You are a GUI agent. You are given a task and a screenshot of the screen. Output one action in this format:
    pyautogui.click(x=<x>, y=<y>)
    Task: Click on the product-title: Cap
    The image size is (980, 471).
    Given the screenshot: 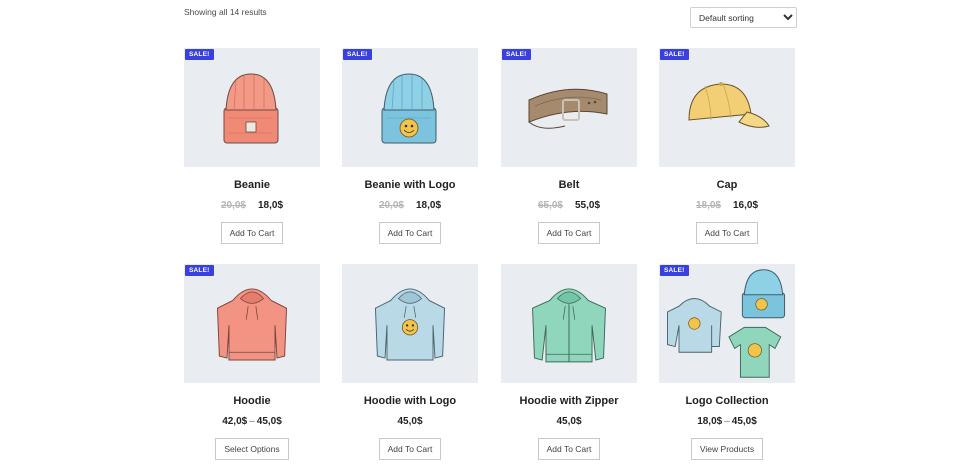 What is the action you would take?
    pyautogui.click(x=727, y=185)
    